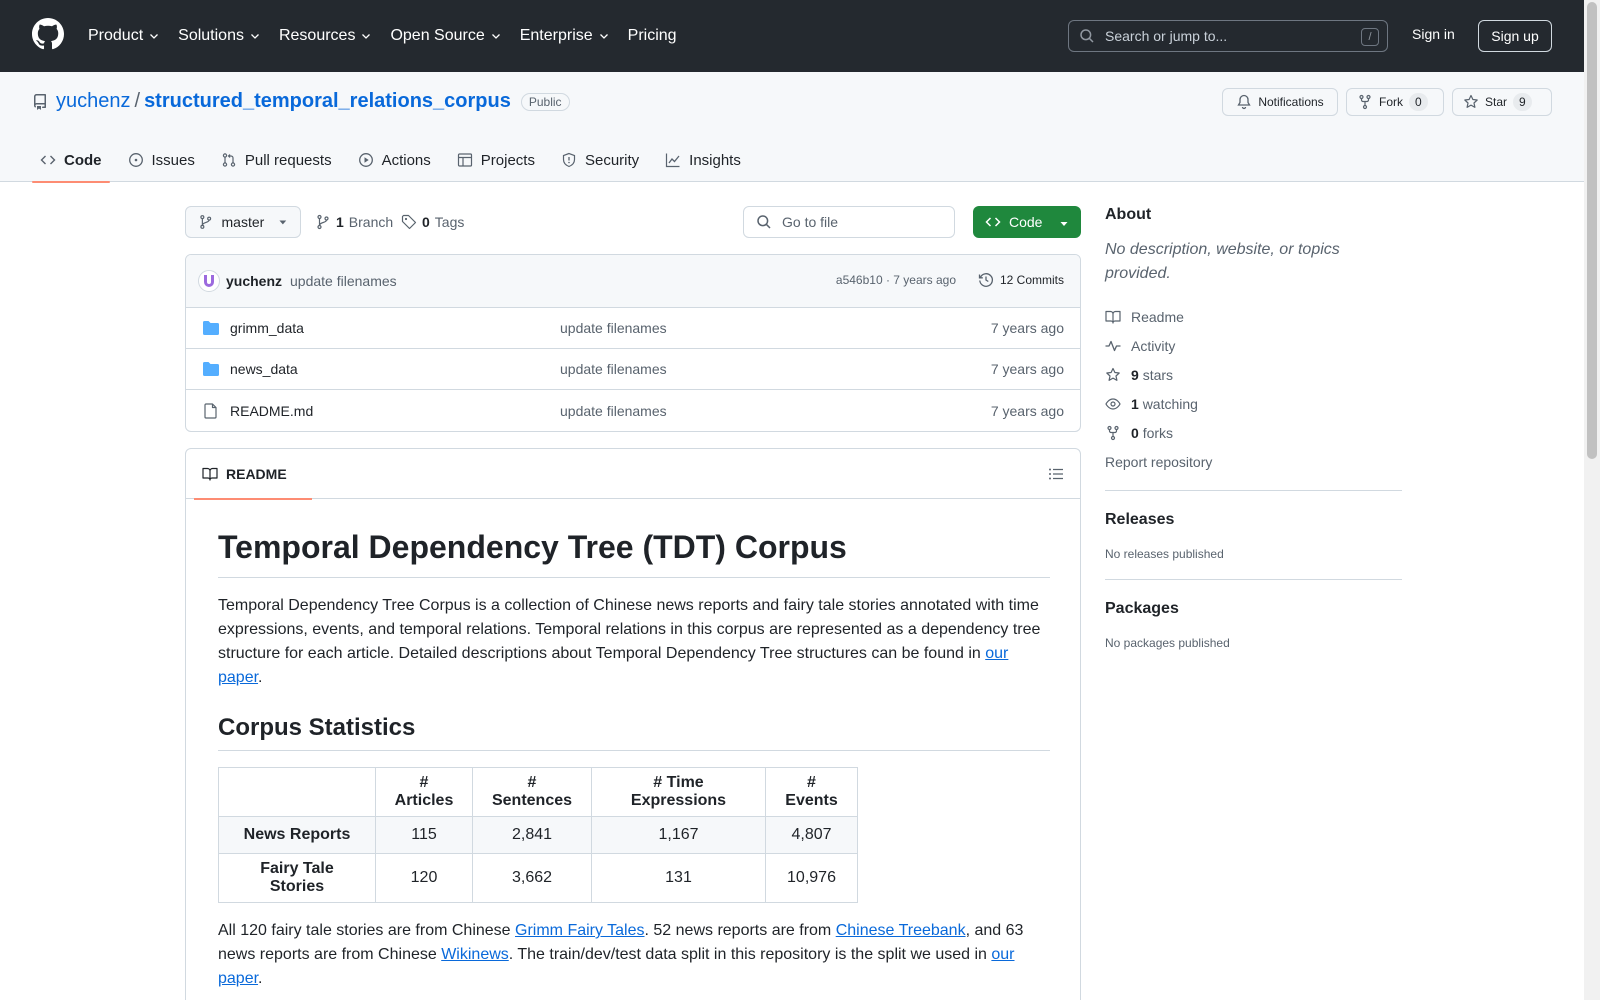  What do you see at coordinates (678, 878) in the screenshot?
I see `table-cell: 131` at bounding box center [678, 878].